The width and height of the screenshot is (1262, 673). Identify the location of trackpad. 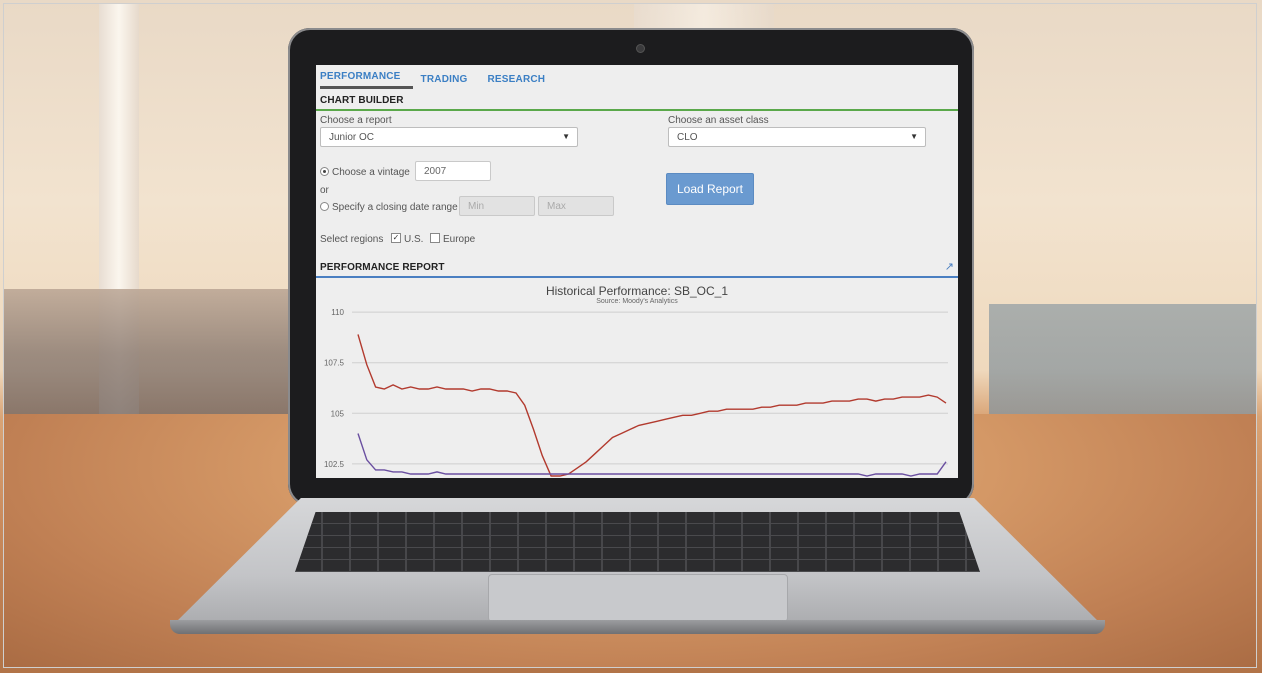
(638, 598).